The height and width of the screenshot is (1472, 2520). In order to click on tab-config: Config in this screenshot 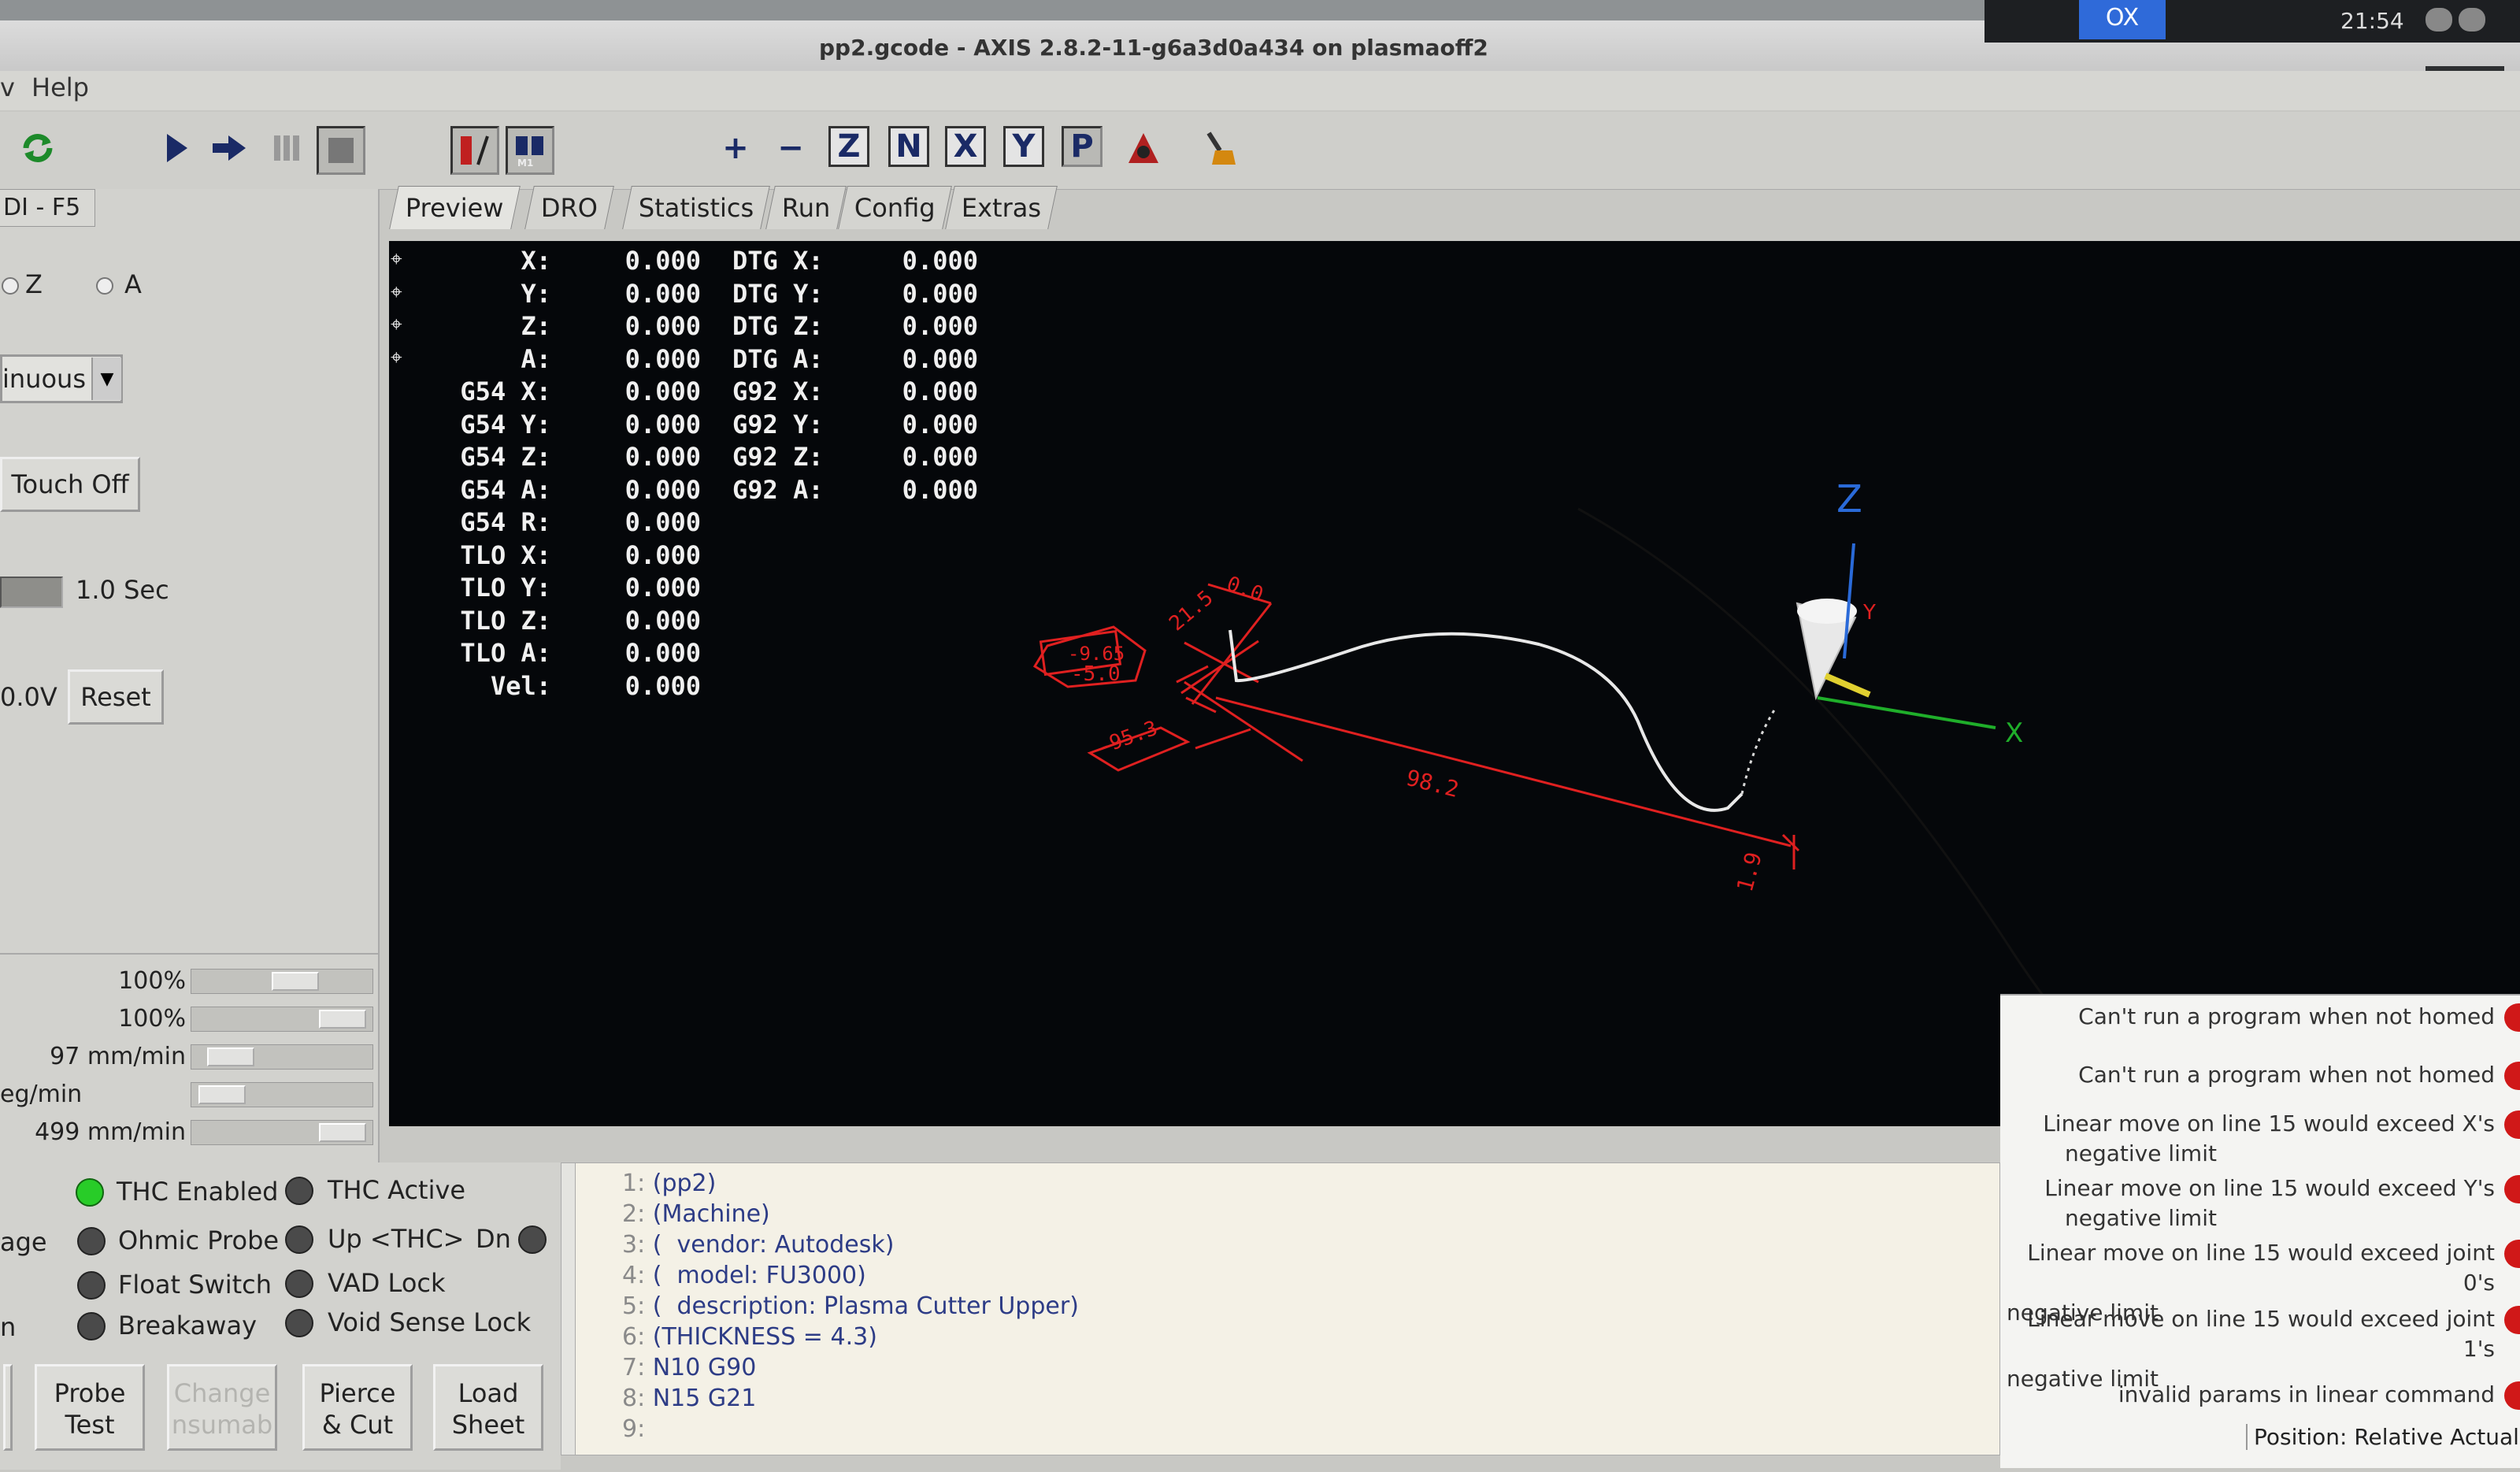, I will do `click(895, 207)`.